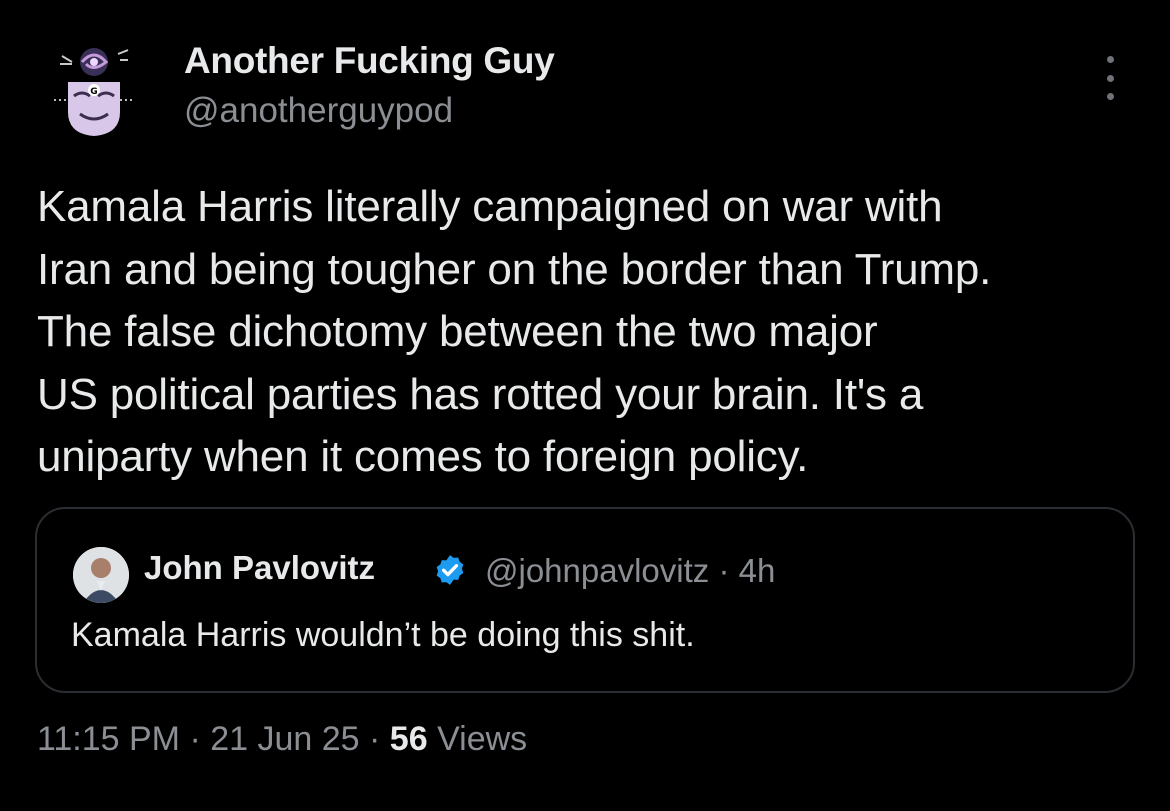 This screenshot has width=1170, height=811. Describe the element at coordinates (213, 739) in the screenshot. I see `tweet-timestamp: 11:15 PM · 21 Jun 25 ·` at that location.